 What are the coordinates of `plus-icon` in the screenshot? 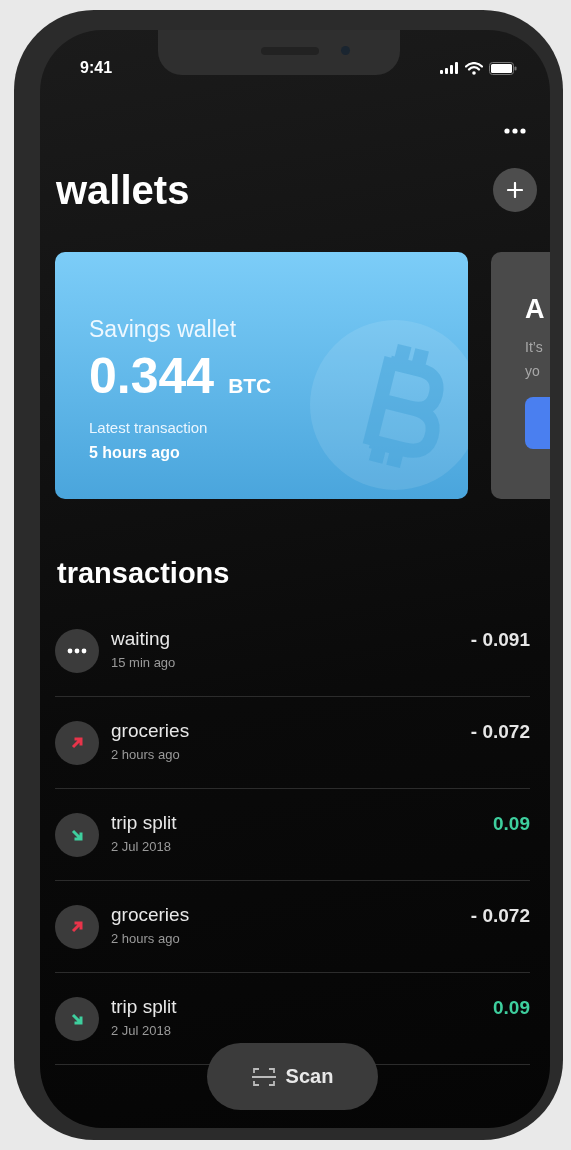 It's located at (515, 190).